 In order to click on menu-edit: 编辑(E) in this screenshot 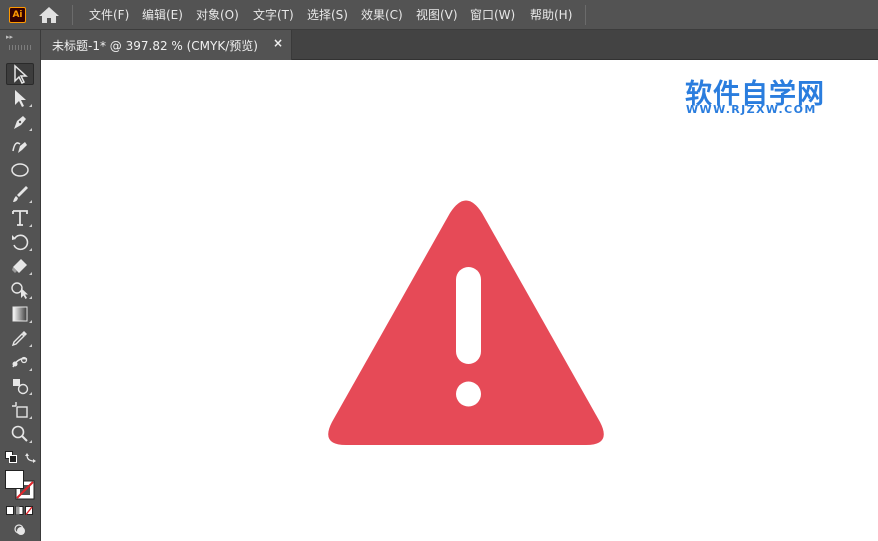, I will do `click(162, 15)`.